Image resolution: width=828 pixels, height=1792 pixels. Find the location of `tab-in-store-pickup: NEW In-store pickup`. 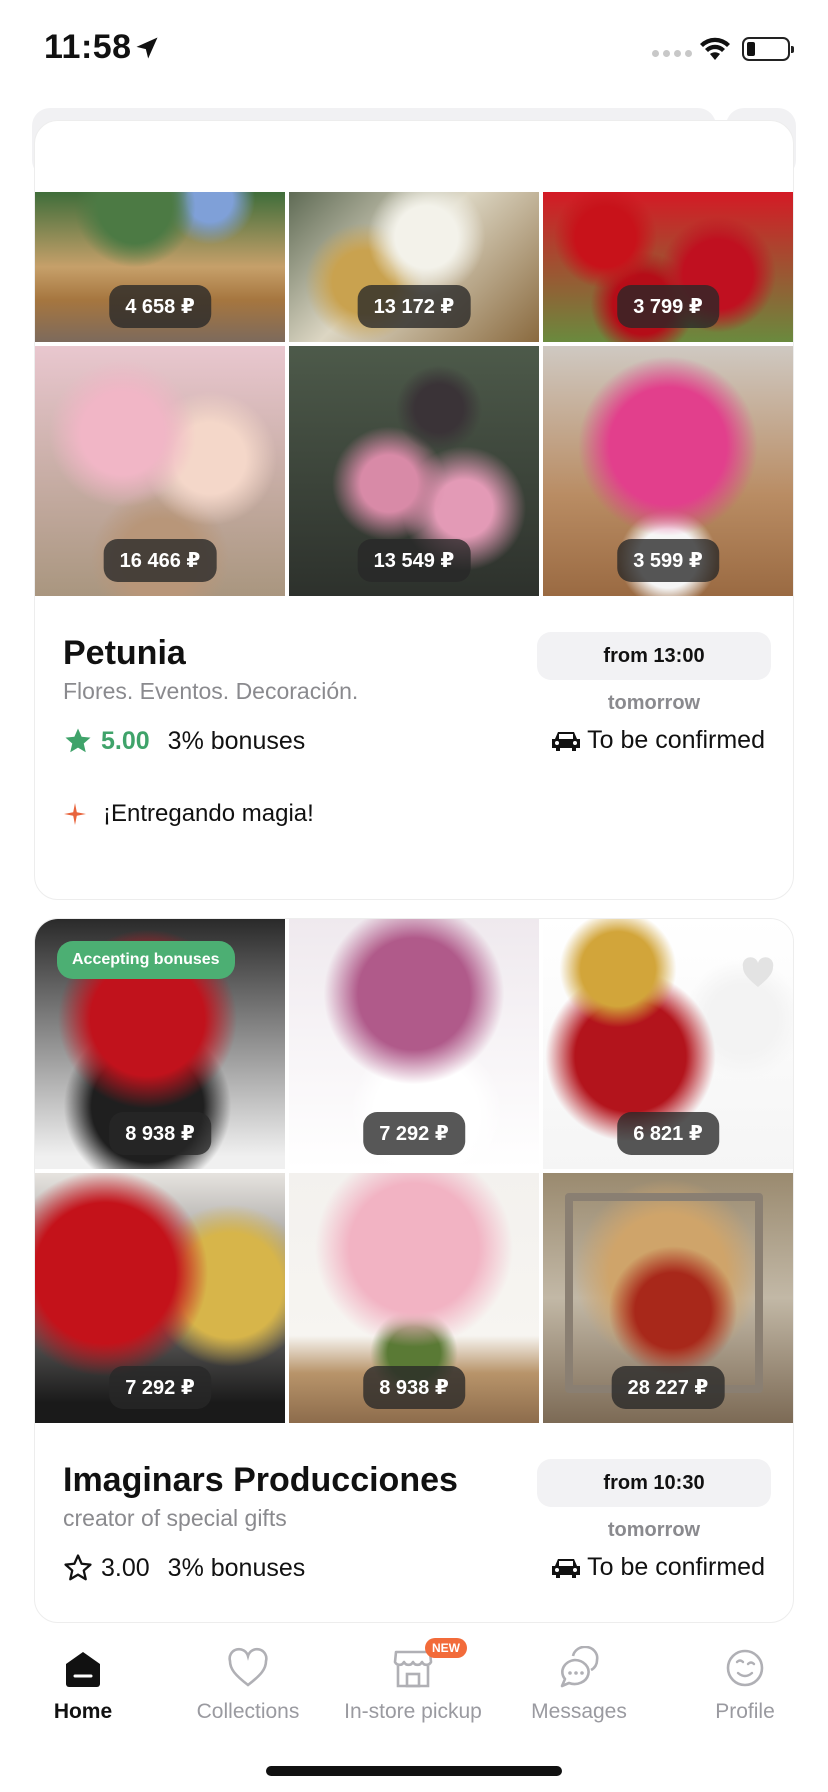

tab-in-store-pickup: NEW In-store pickup is located at coordinates (413, 1692).